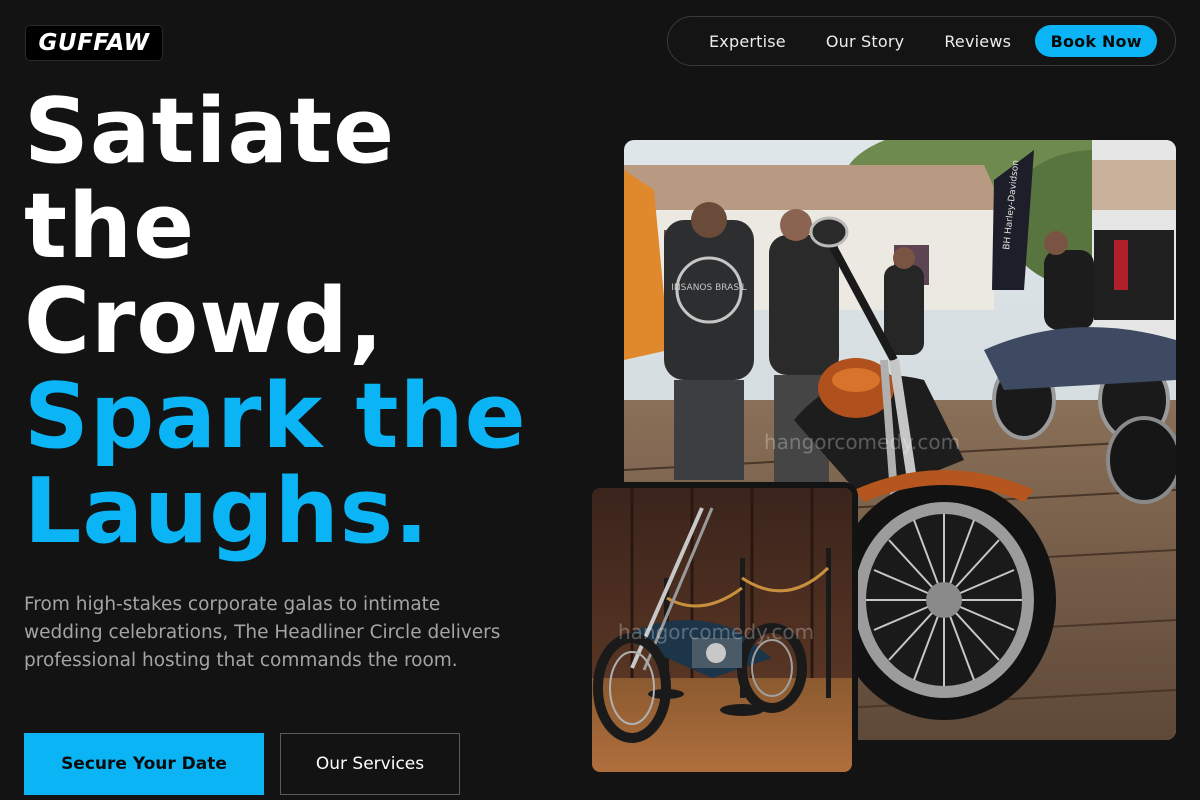 The height and width of the screenshot is (800, 1200). I want to click on main-nav: Expertise Our Story Reviews Book Now, so click(921, 41).